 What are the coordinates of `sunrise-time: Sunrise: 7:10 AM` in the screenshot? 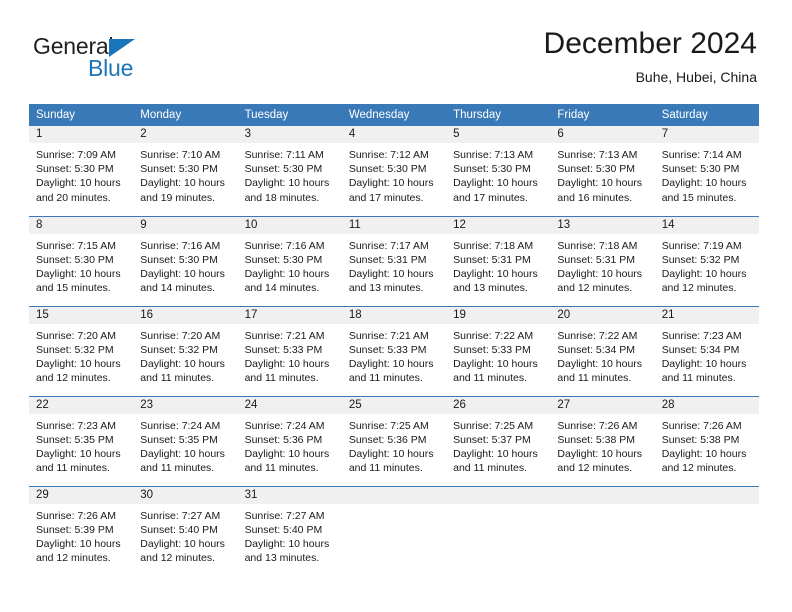 It's located at (180, 155).